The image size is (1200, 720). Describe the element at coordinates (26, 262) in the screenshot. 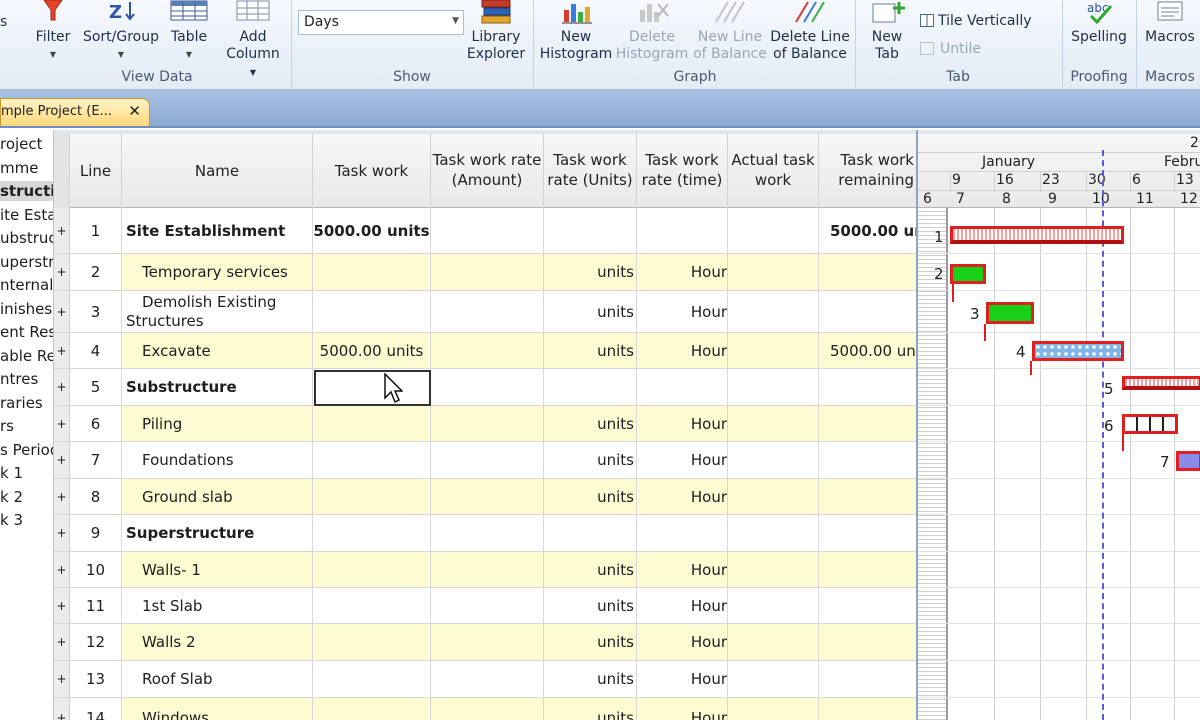

I see `tree-item: uperstr` at that location.